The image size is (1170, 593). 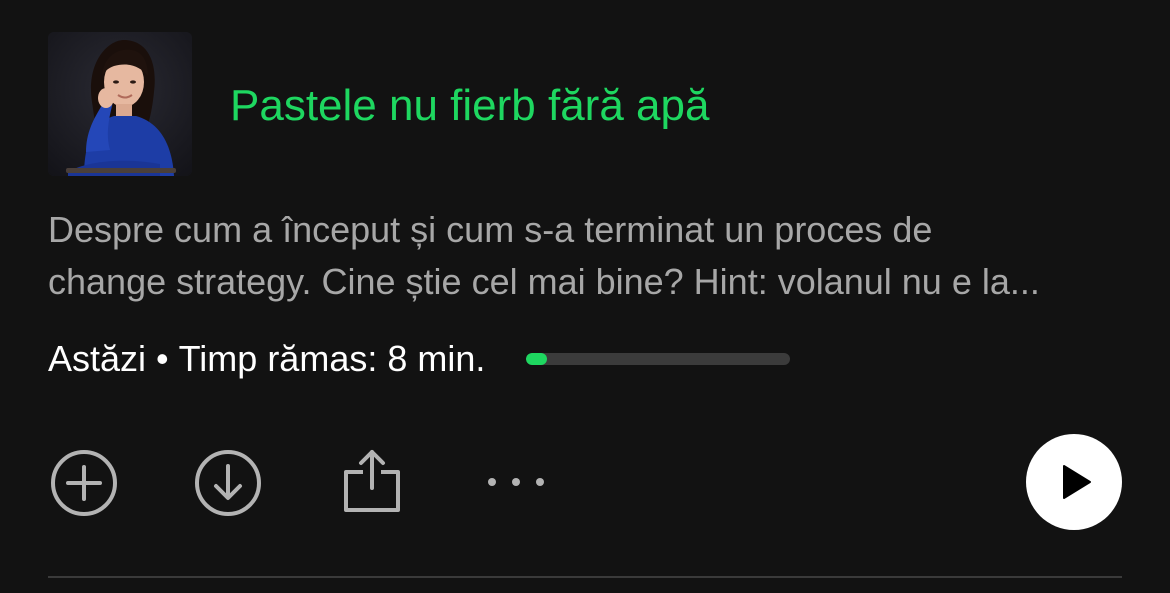 I want to click on download-button, so click(x=228, y=483).